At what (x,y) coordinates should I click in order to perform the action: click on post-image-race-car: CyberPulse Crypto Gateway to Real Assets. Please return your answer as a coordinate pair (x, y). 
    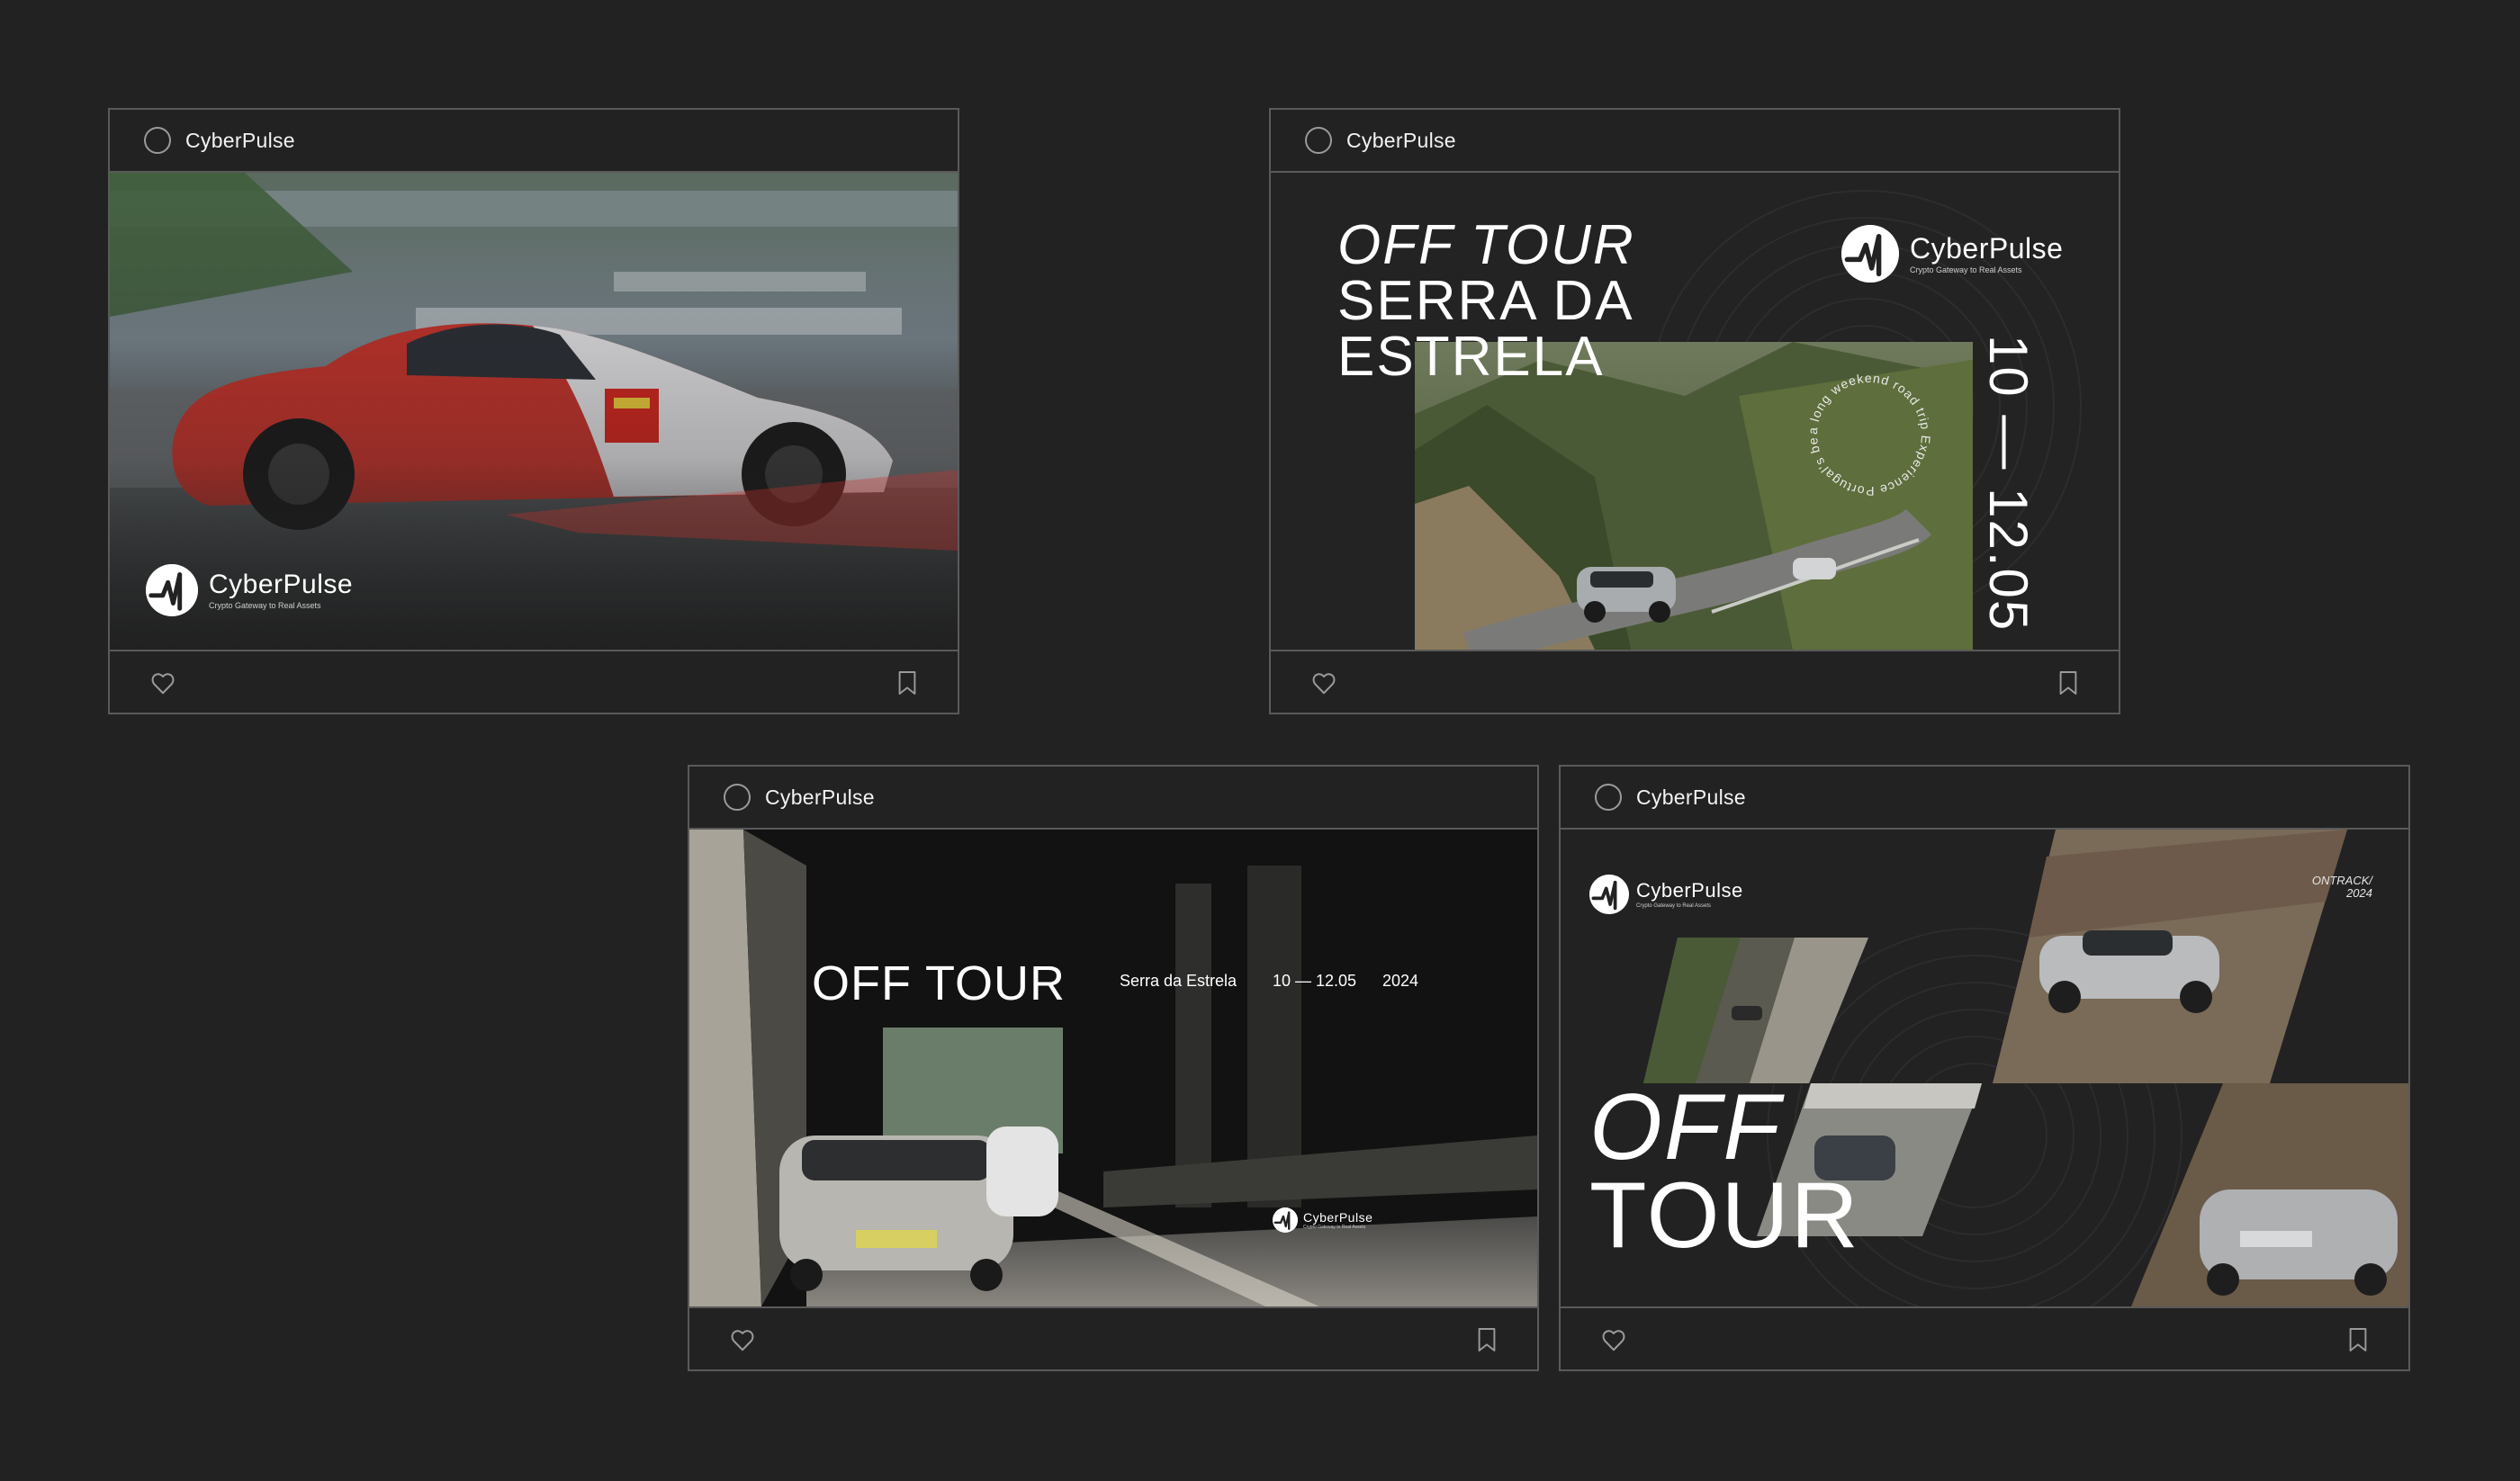
    Looking at the image, I should click on (534, 411).